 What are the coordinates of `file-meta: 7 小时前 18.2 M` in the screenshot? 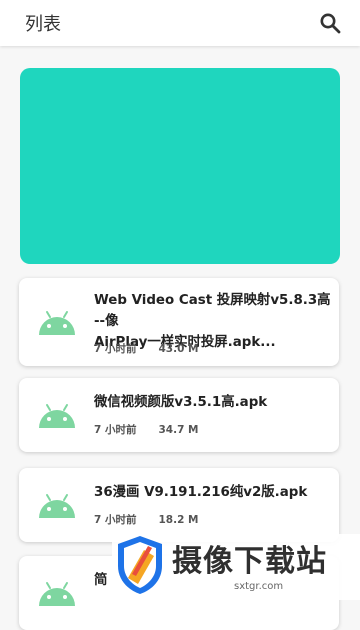 It's located at (146, 519).